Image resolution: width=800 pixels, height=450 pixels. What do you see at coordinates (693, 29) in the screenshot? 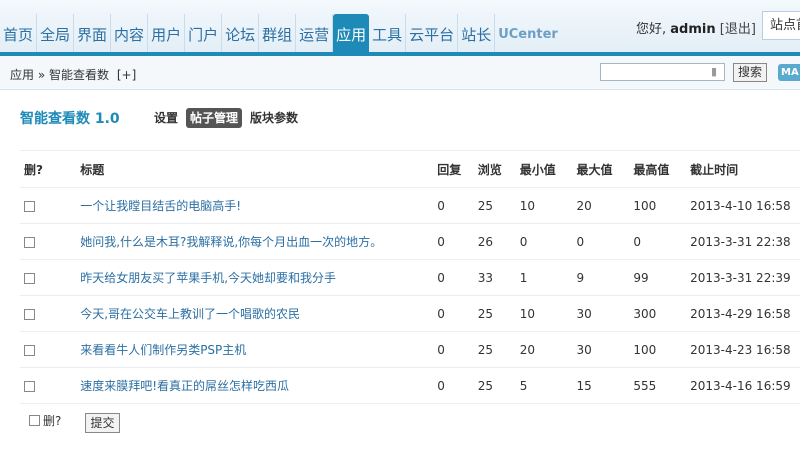
I see `username: admin` at bounding box center [693, 29].